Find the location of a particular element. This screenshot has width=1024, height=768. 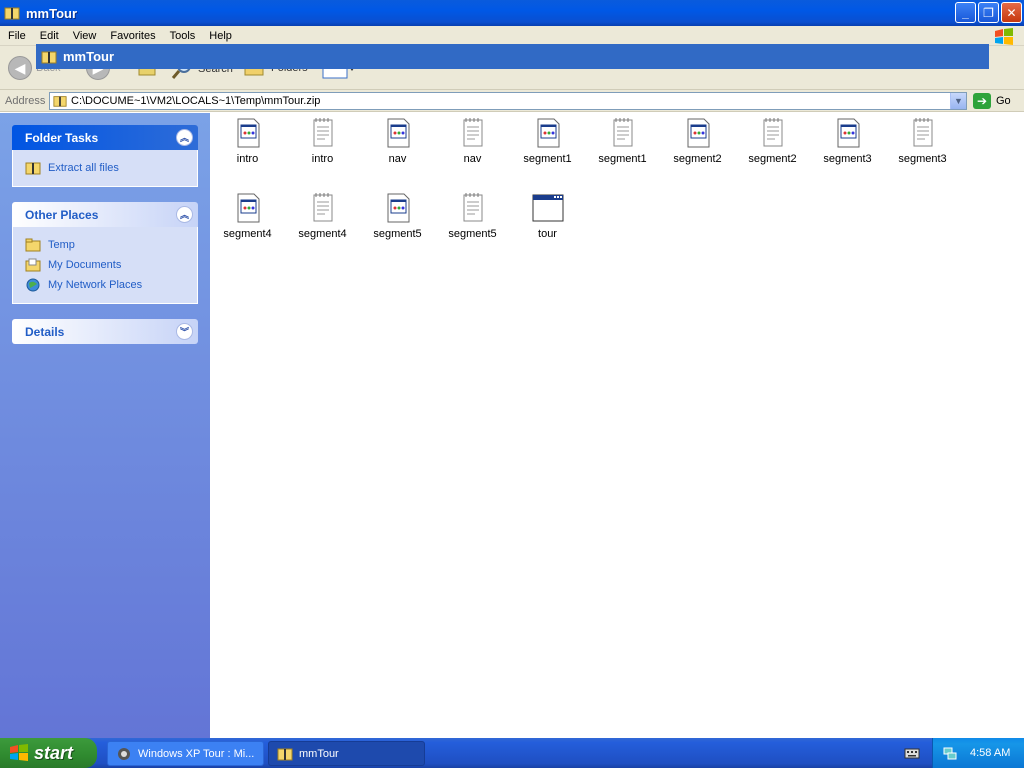

extract-all-files-link: Extract all files is located at coordinates (106, 168).